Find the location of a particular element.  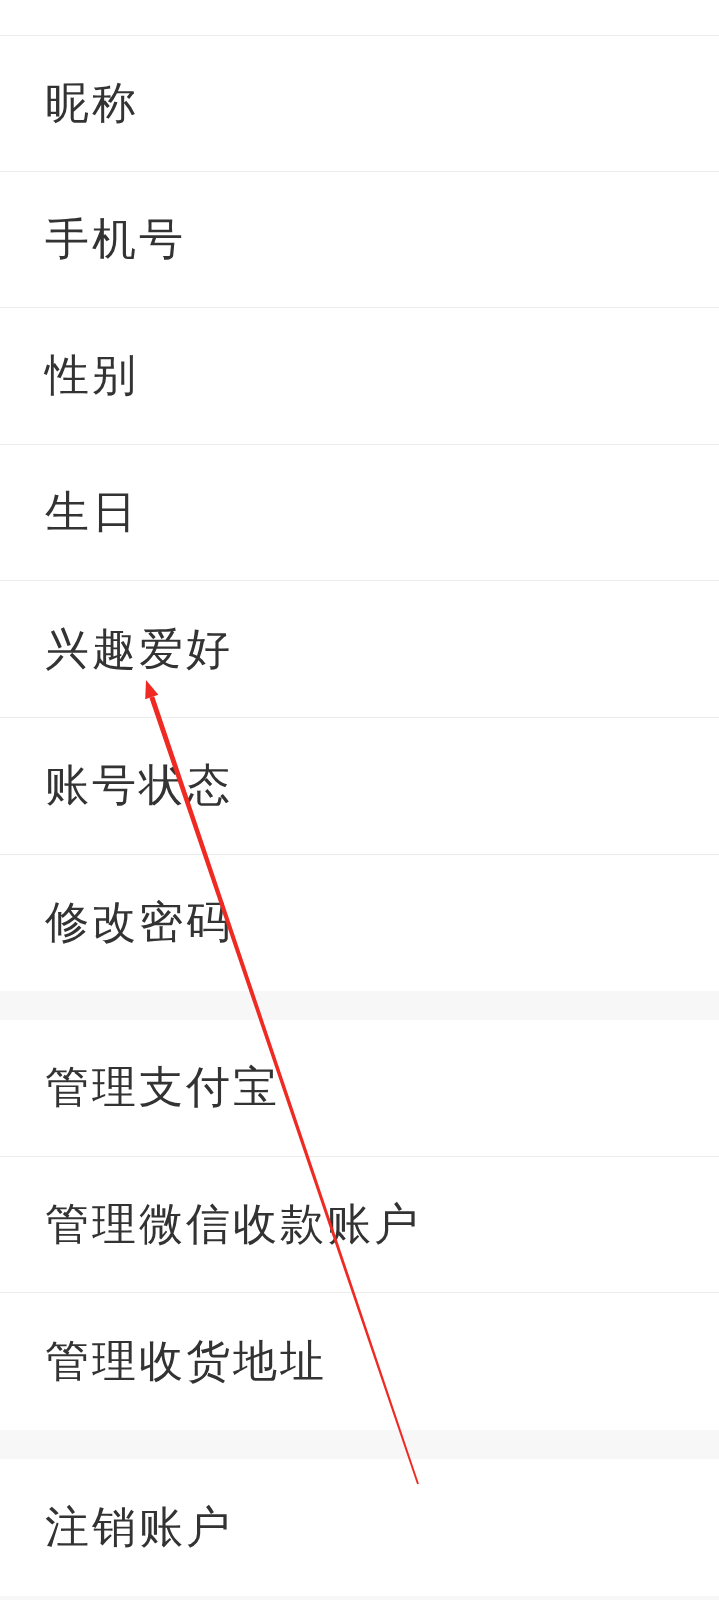

settings-item: 管理收货地址 is located at coordinates (359, 1361).